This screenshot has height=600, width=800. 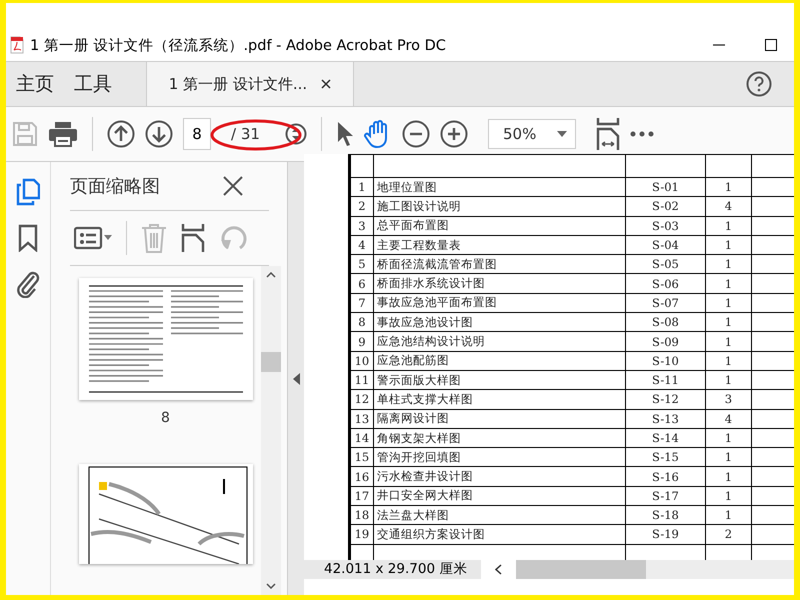 What do you see at coordinates (608, 134) in the screenshot?
I see `fit-page-icon` at bounding box center [608, 134].